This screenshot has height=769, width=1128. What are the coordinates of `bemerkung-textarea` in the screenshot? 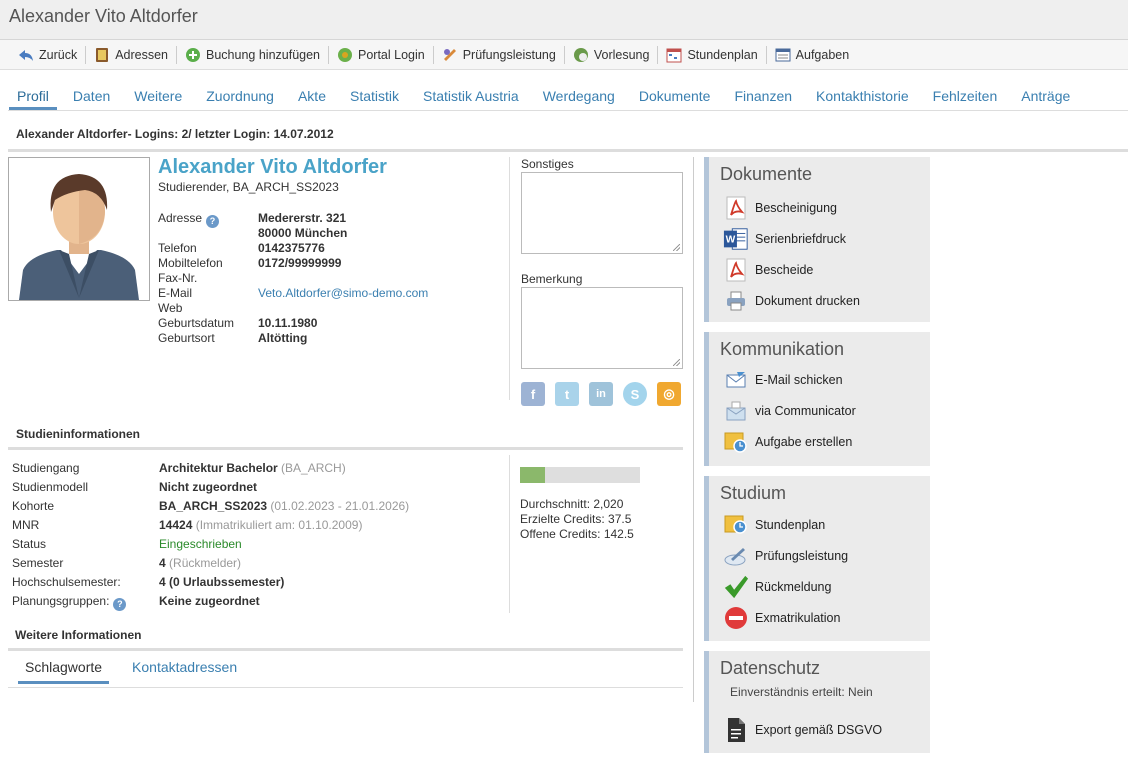 It's located at (602, 328).